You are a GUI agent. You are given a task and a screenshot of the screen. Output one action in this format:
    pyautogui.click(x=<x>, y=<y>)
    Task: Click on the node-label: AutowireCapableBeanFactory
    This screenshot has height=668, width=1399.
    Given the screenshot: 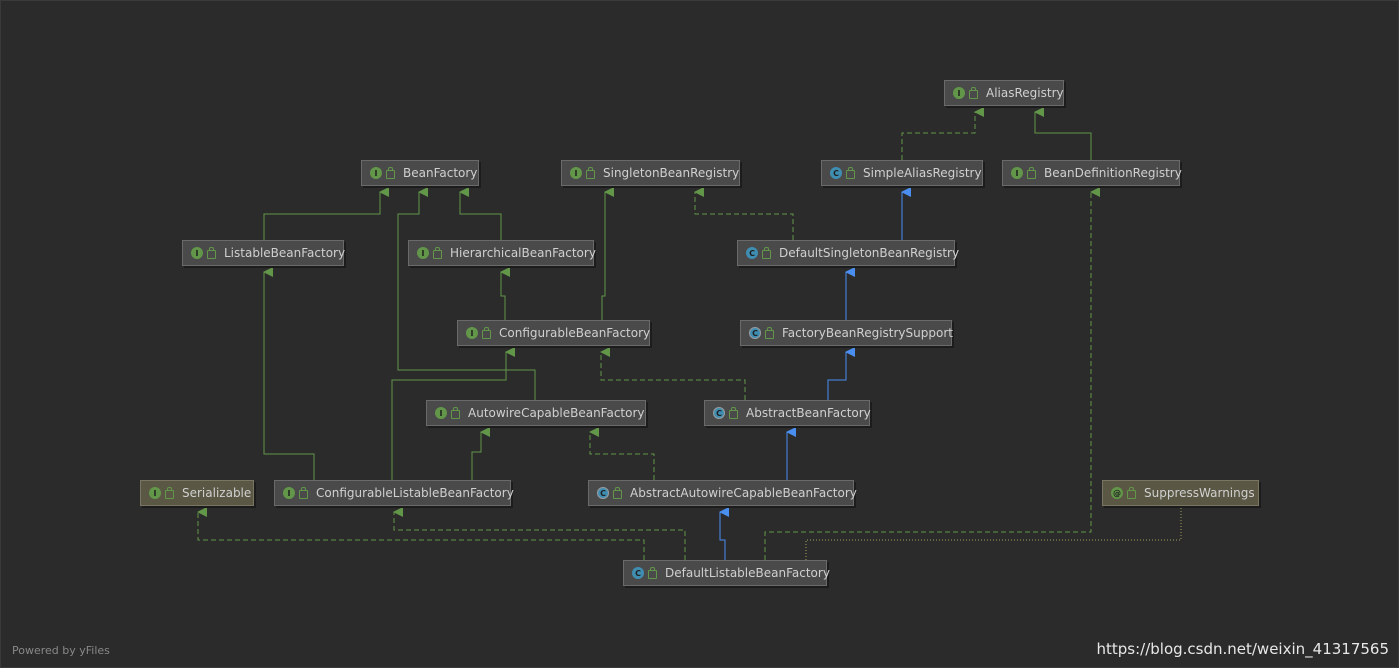 What is the action you would take?
    pyautogui.click(x=556, y=413)
    